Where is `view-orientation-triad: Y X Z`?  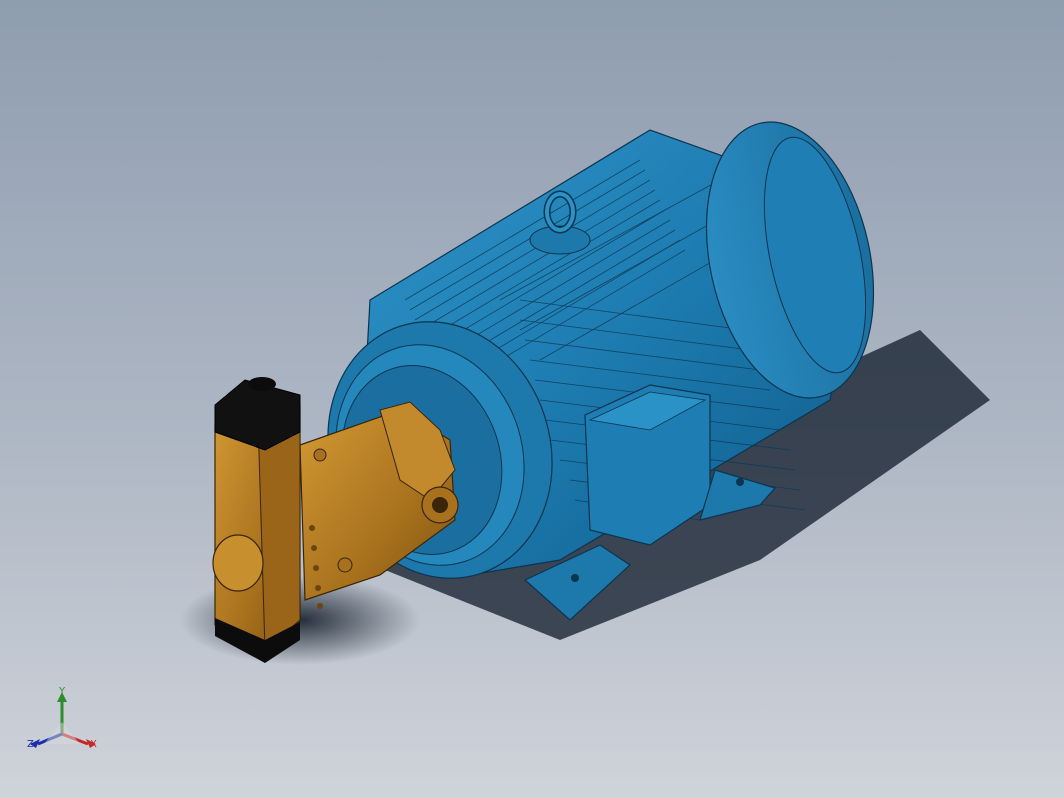
view-orientation-triad: Y X Z is located at coordinates (68, 722).